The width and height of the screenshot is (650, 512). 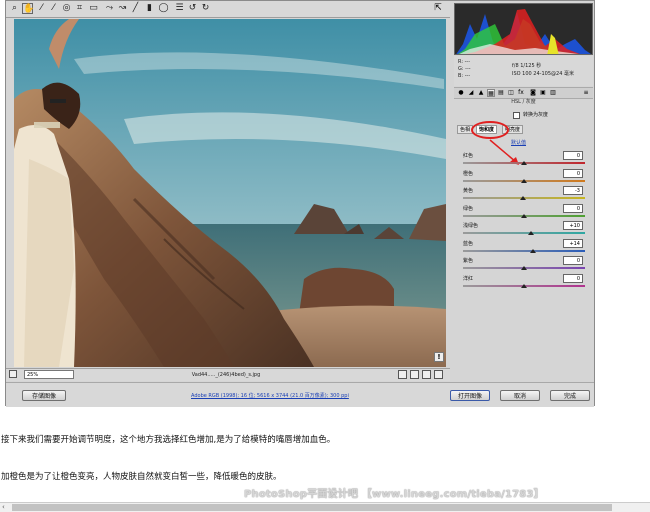 What do you see at coordinates (49, 374) in the screenshot?
I see `zoom-select: 25%` at bounding box center [49, 374].